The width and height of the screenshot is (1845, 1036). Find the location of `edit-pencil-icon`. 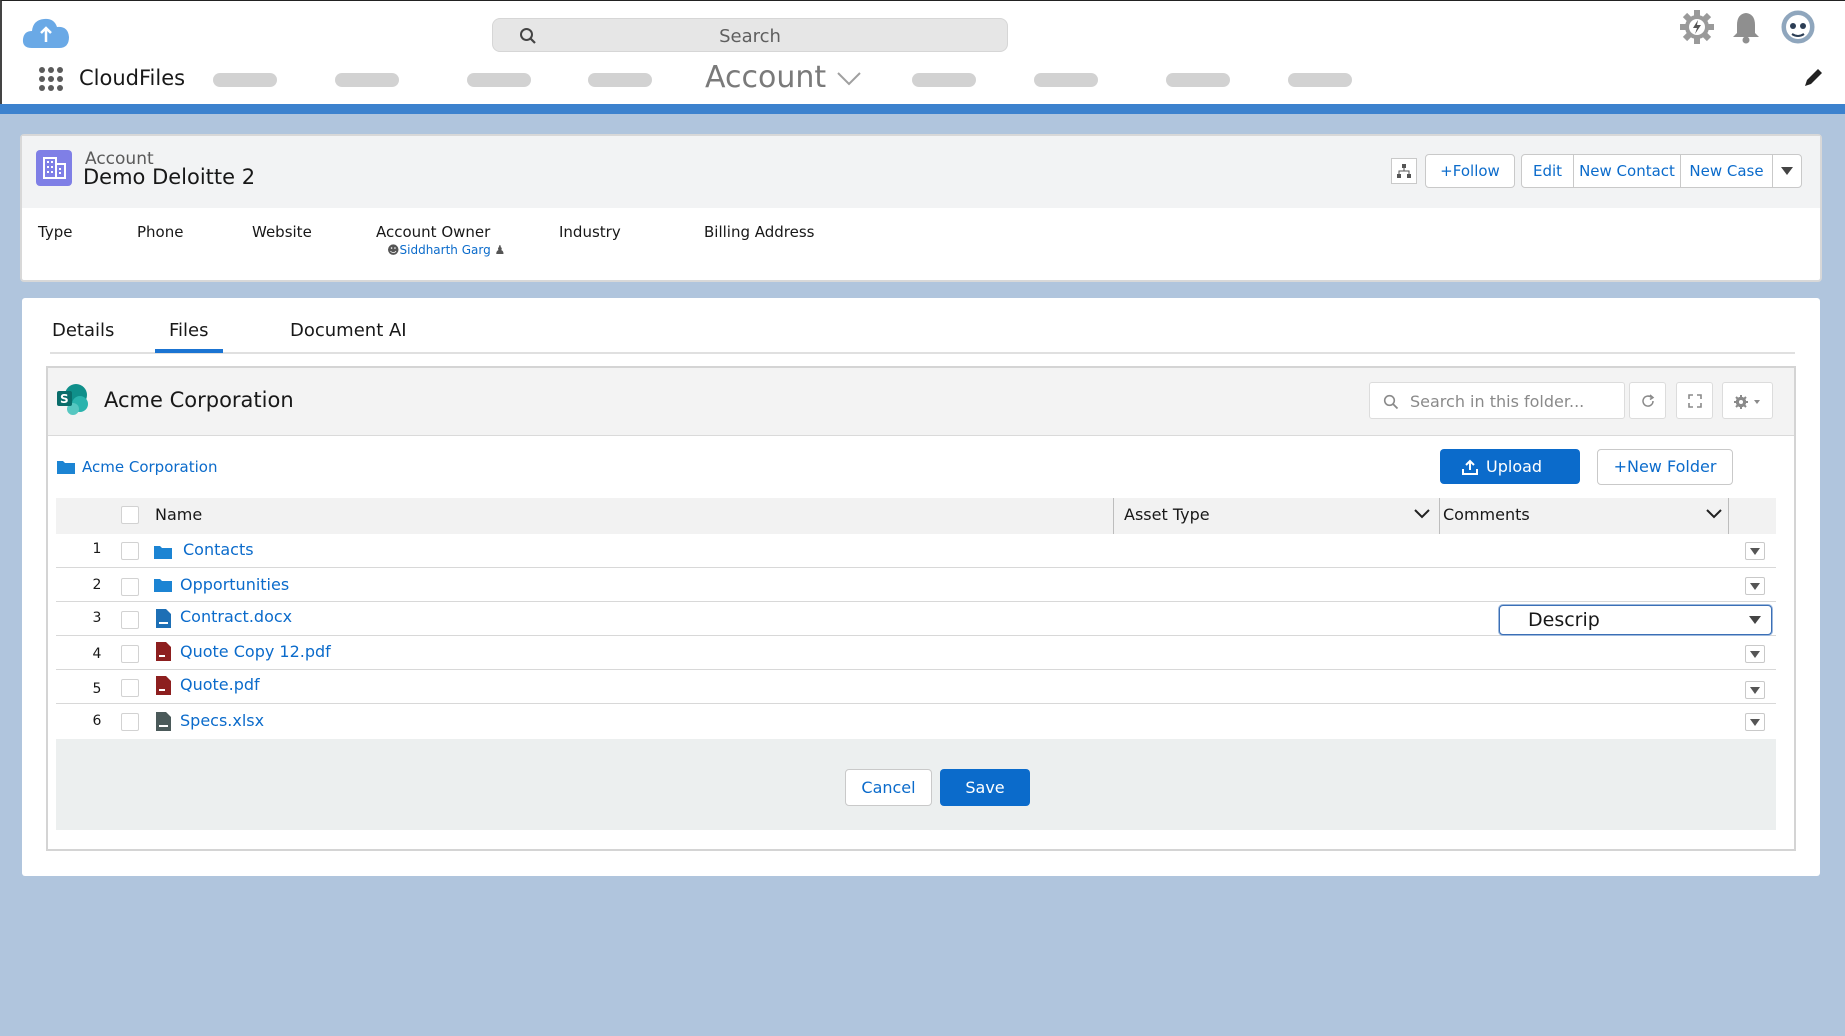

edit-pencil-icon is located at coordinates (1813, 78).